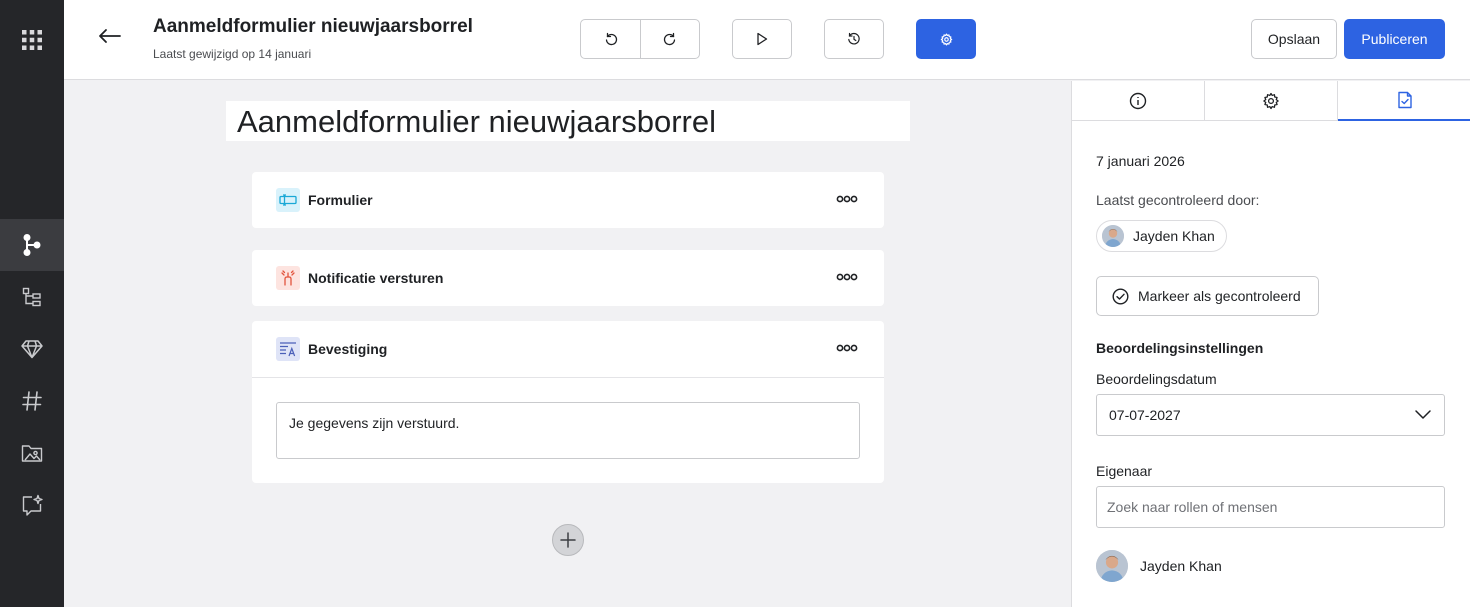 Image resolution: width=1470 pixels, height=607 pixels. What do you see at coordinates (32, 40) in the screenshot?
I see `app-grid-icon` at bounding box center [32, 40].